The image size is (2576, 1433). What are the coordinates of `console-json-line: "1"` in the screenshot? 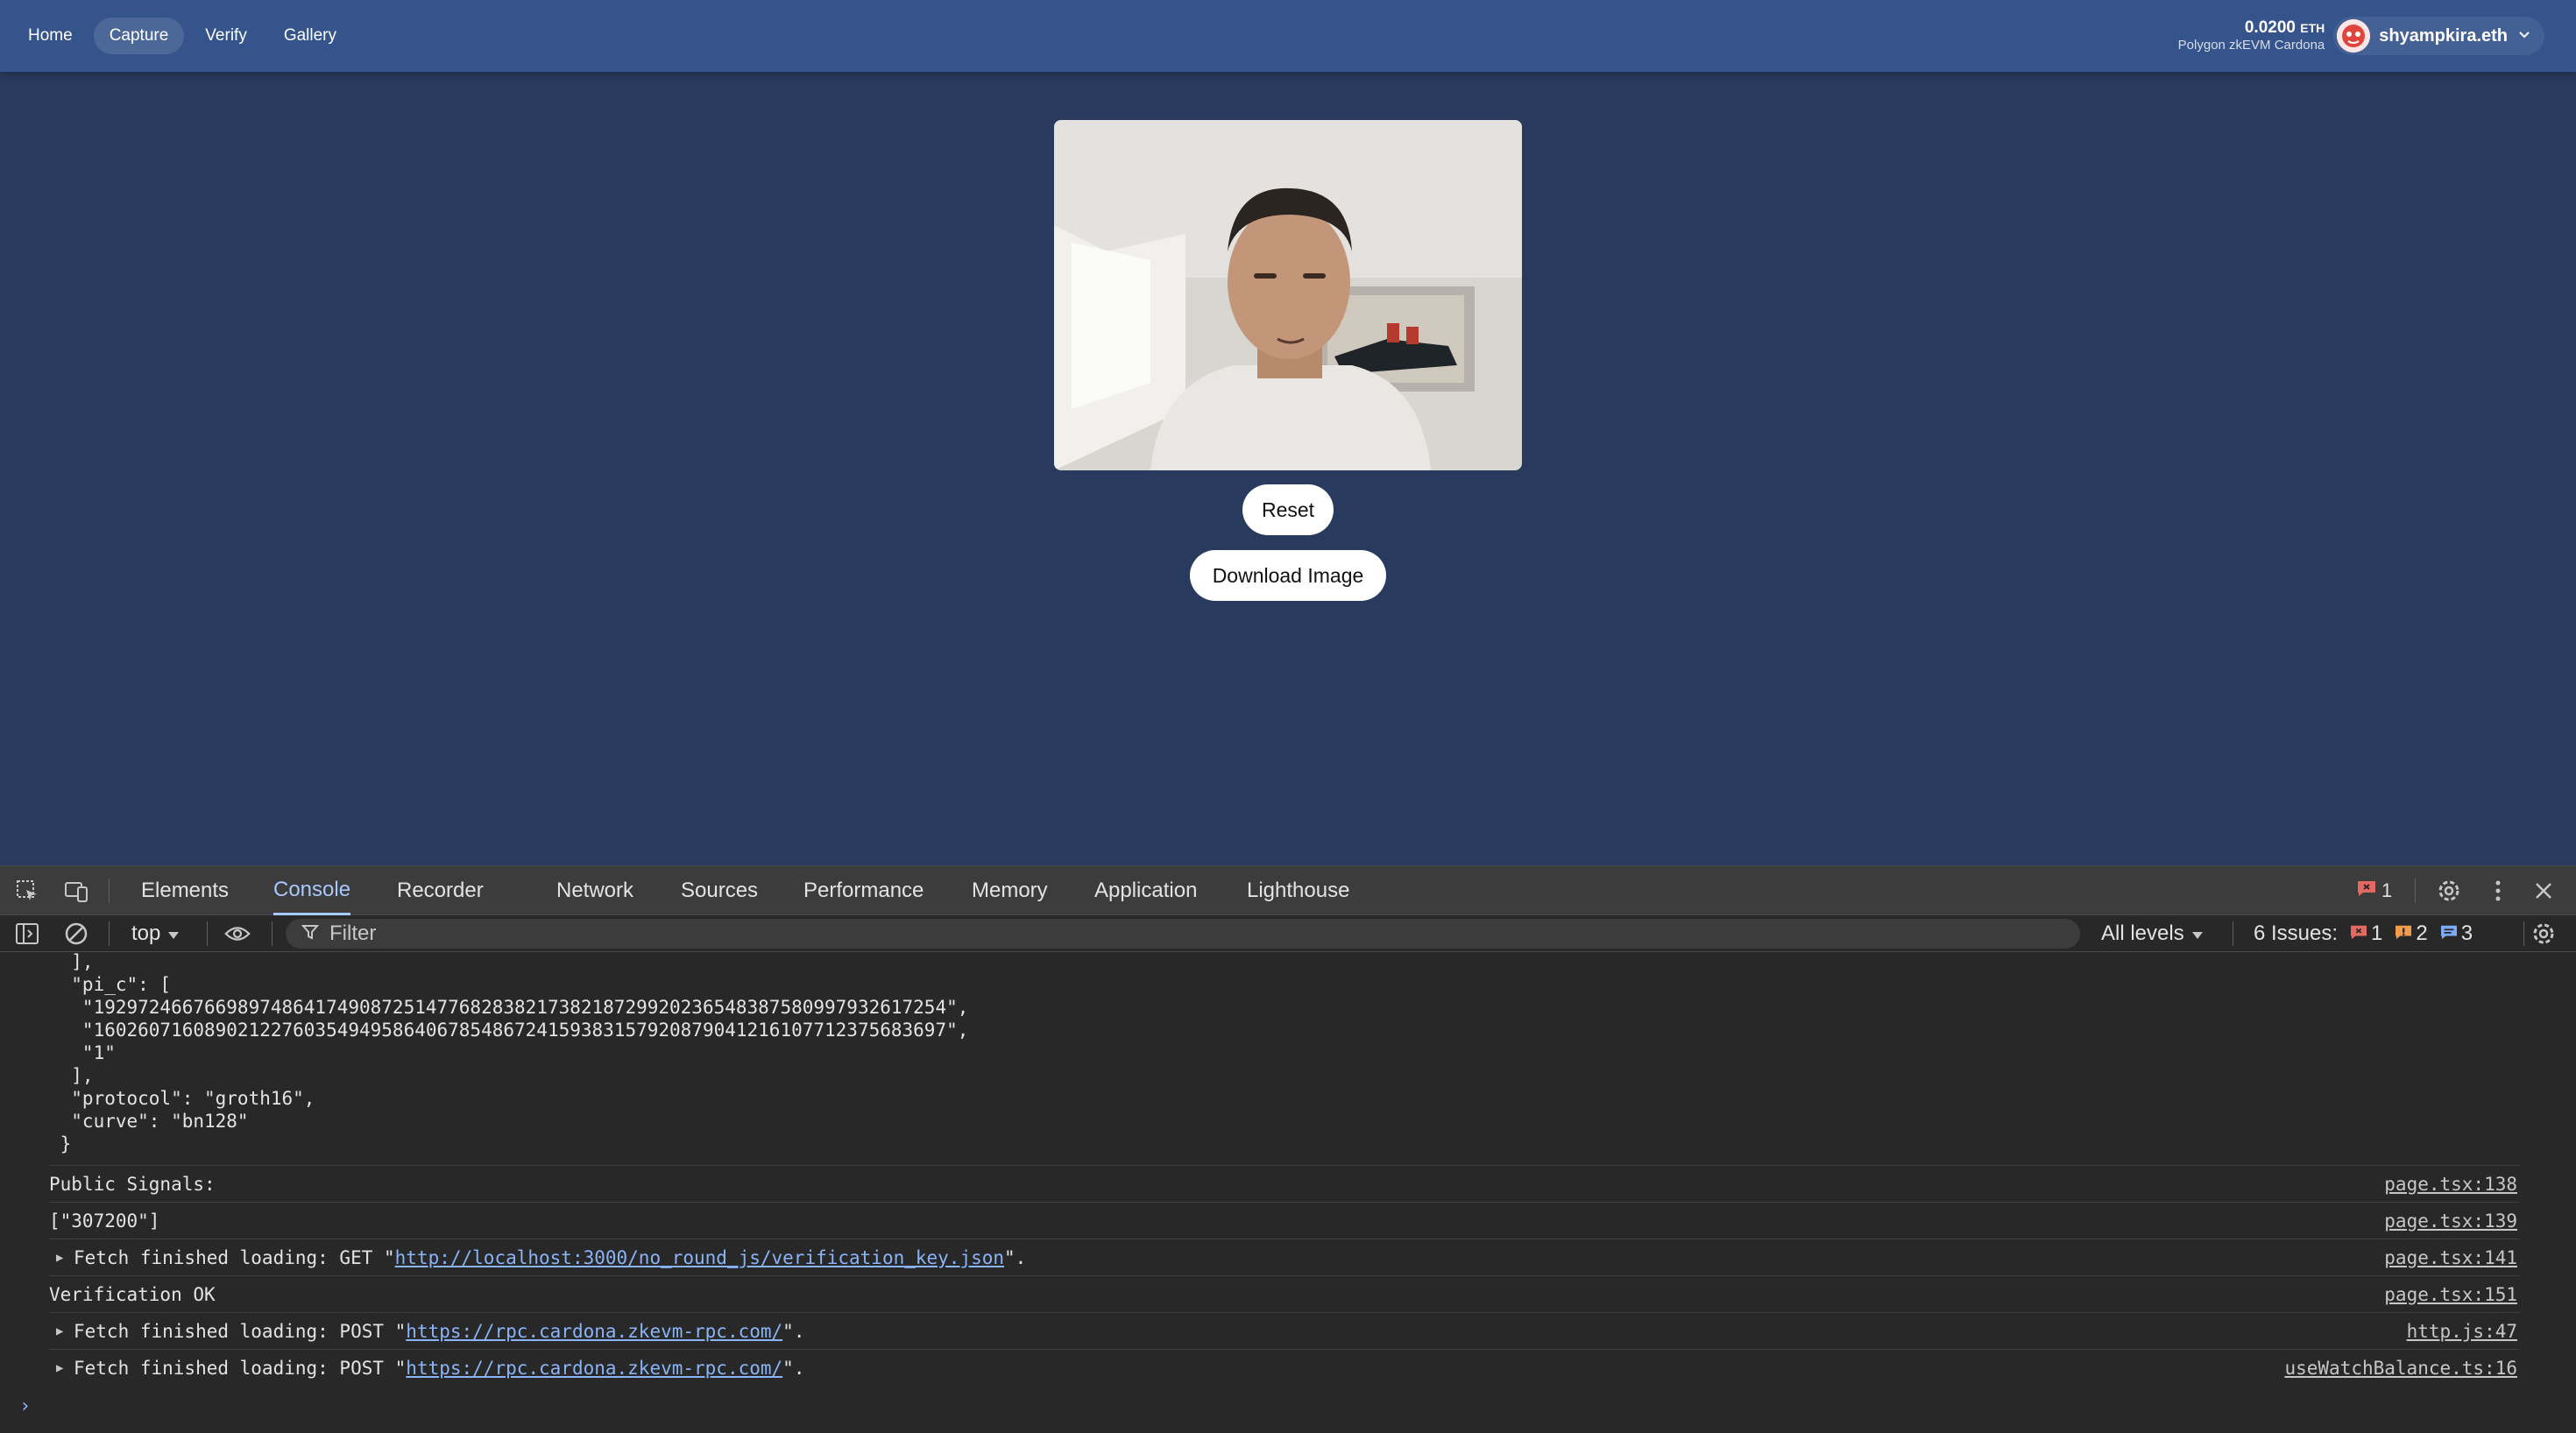 It's located at (82, 1052).